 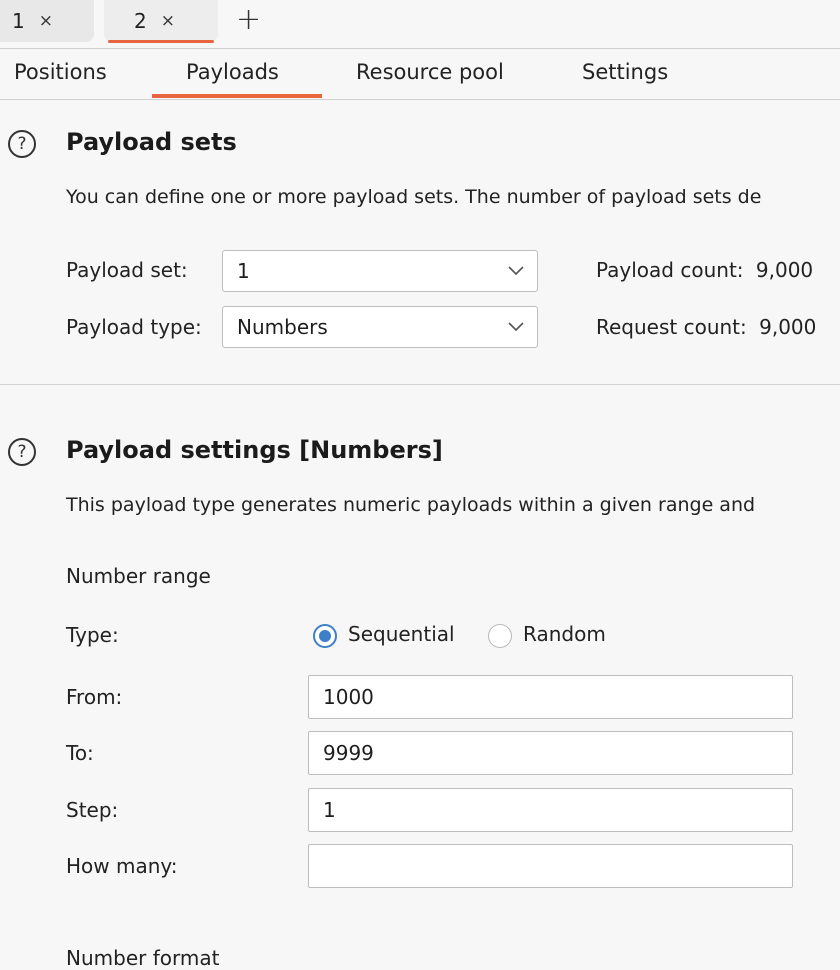 I want to click on tab-resource-pool: Resource pool, so click(x=430, y=72).